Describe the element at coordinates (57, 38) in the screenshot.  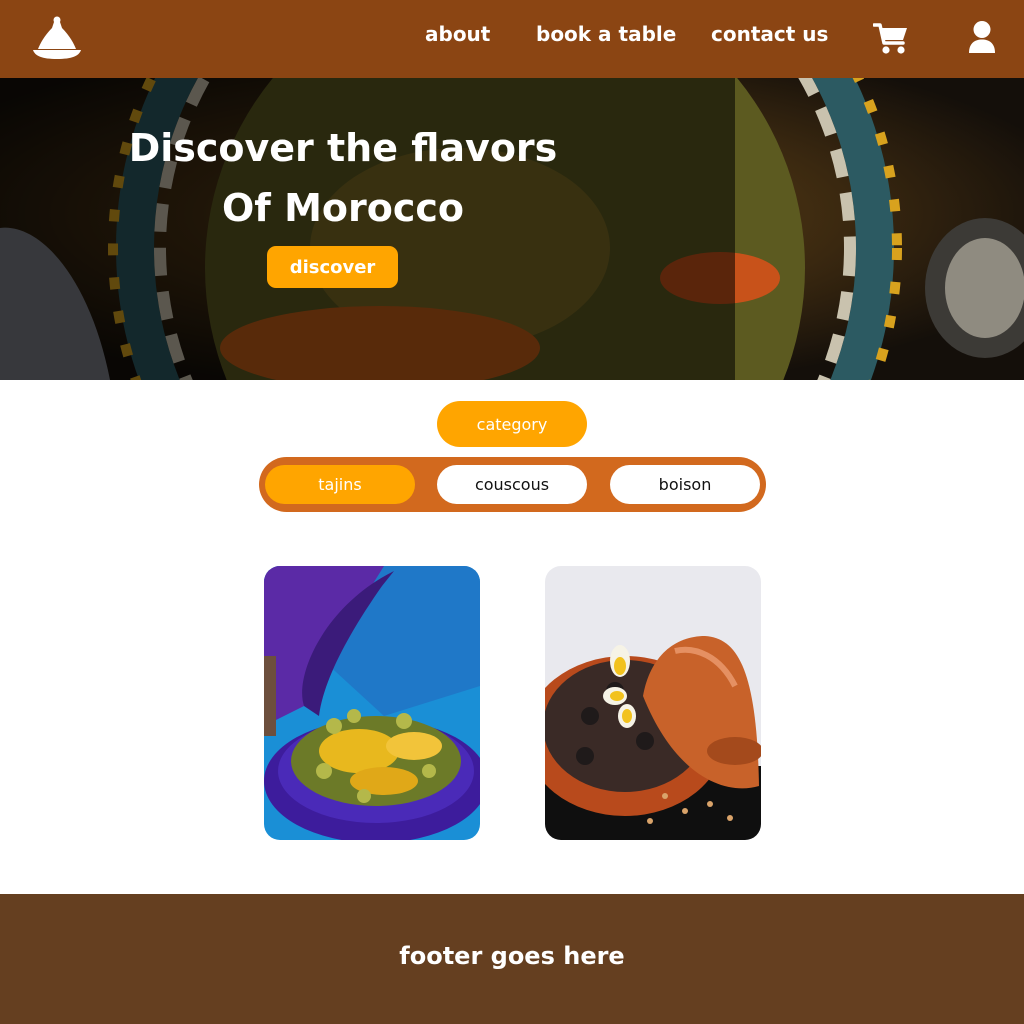
I see `tagine-icon` at that location.